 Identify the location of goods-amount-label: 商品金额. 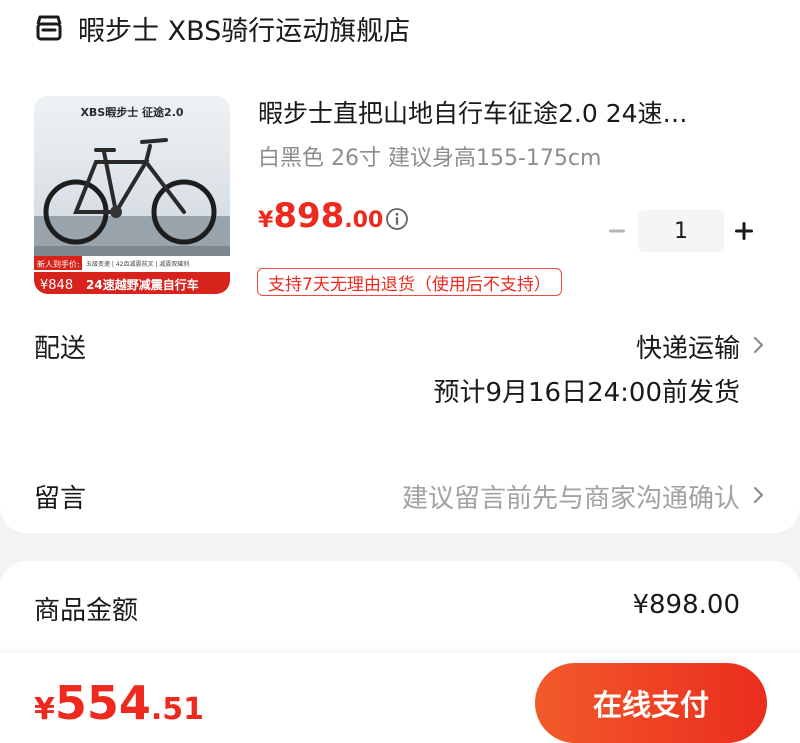
(86, 611).